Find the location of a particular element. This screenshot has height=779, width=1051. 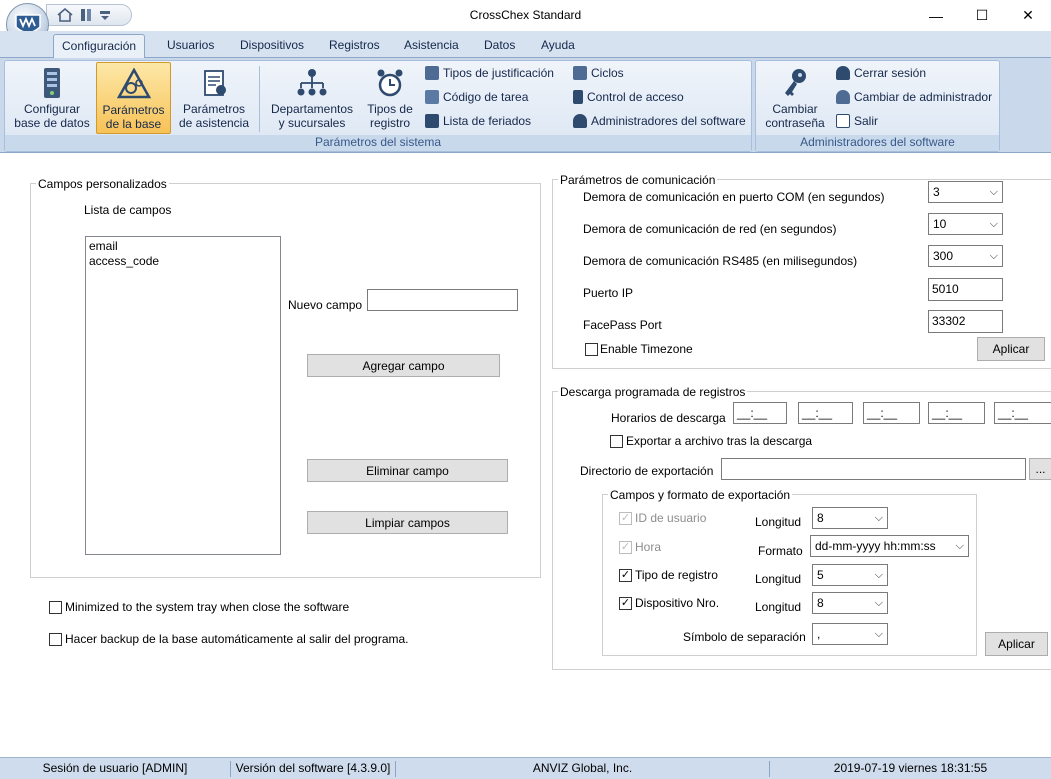

new-field-input is located at coordinates (442, 300).